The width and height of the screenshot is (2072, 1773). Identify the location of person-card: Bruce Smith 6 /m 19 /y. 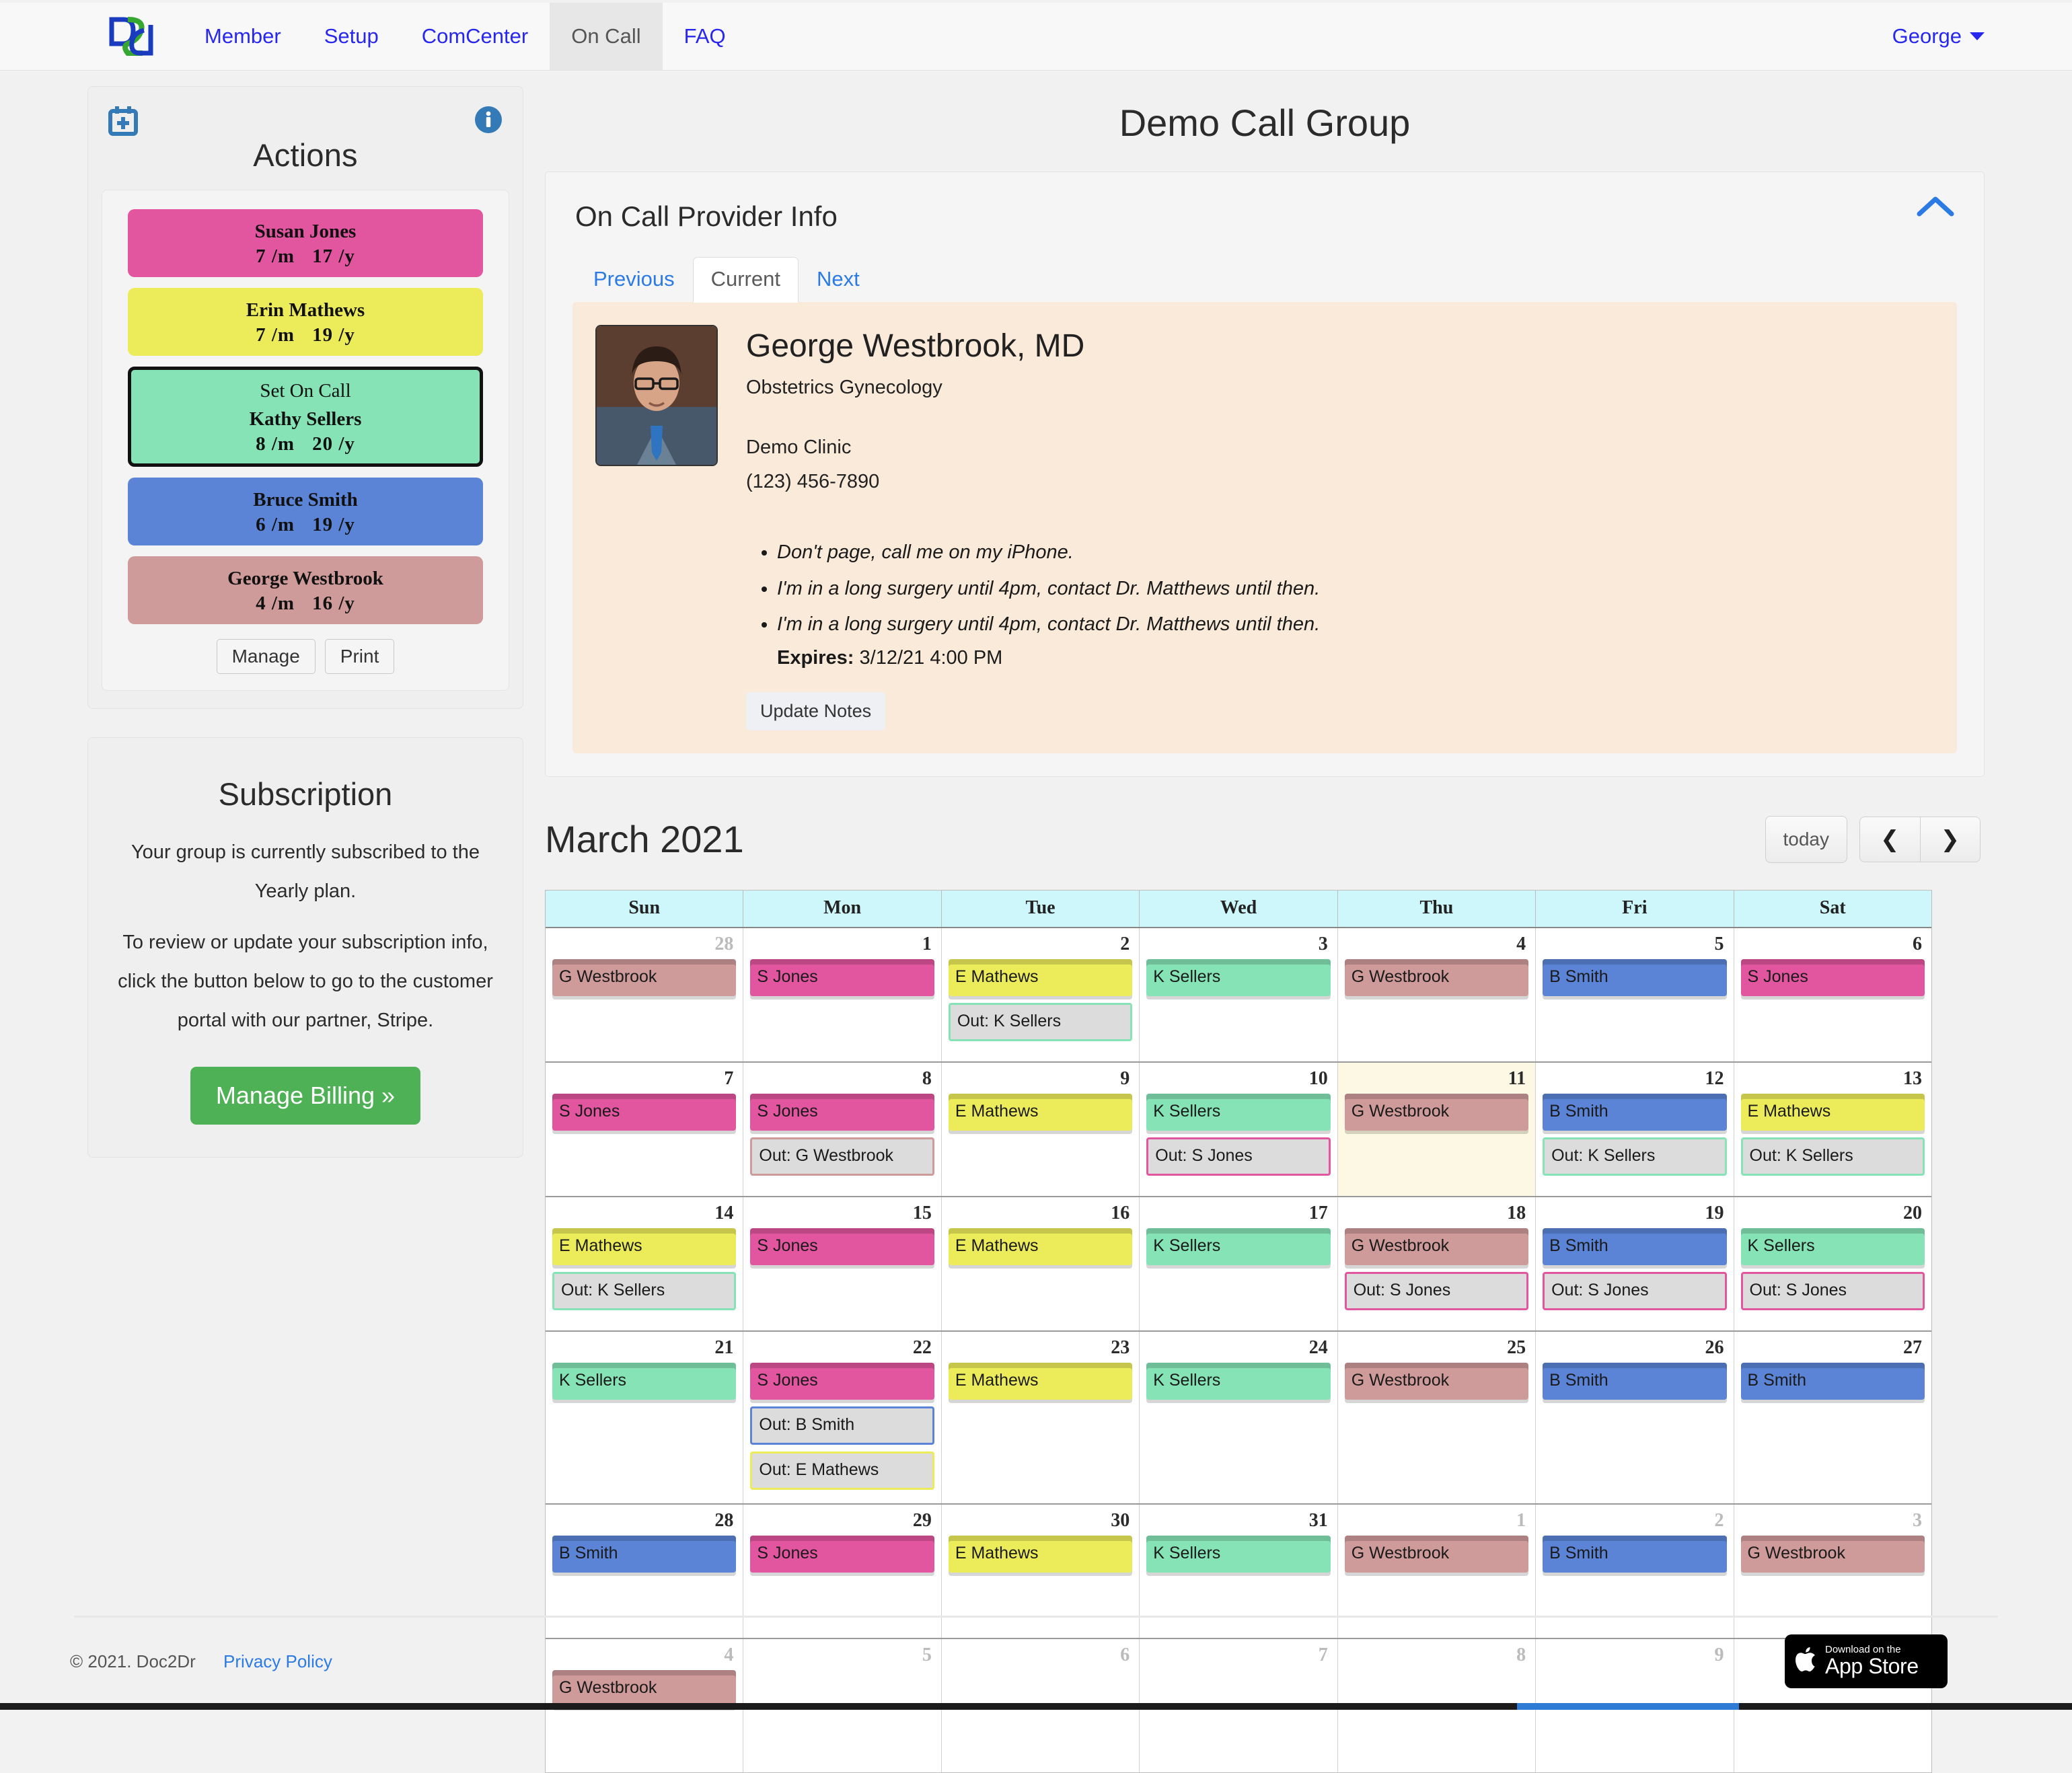
(305, 512).